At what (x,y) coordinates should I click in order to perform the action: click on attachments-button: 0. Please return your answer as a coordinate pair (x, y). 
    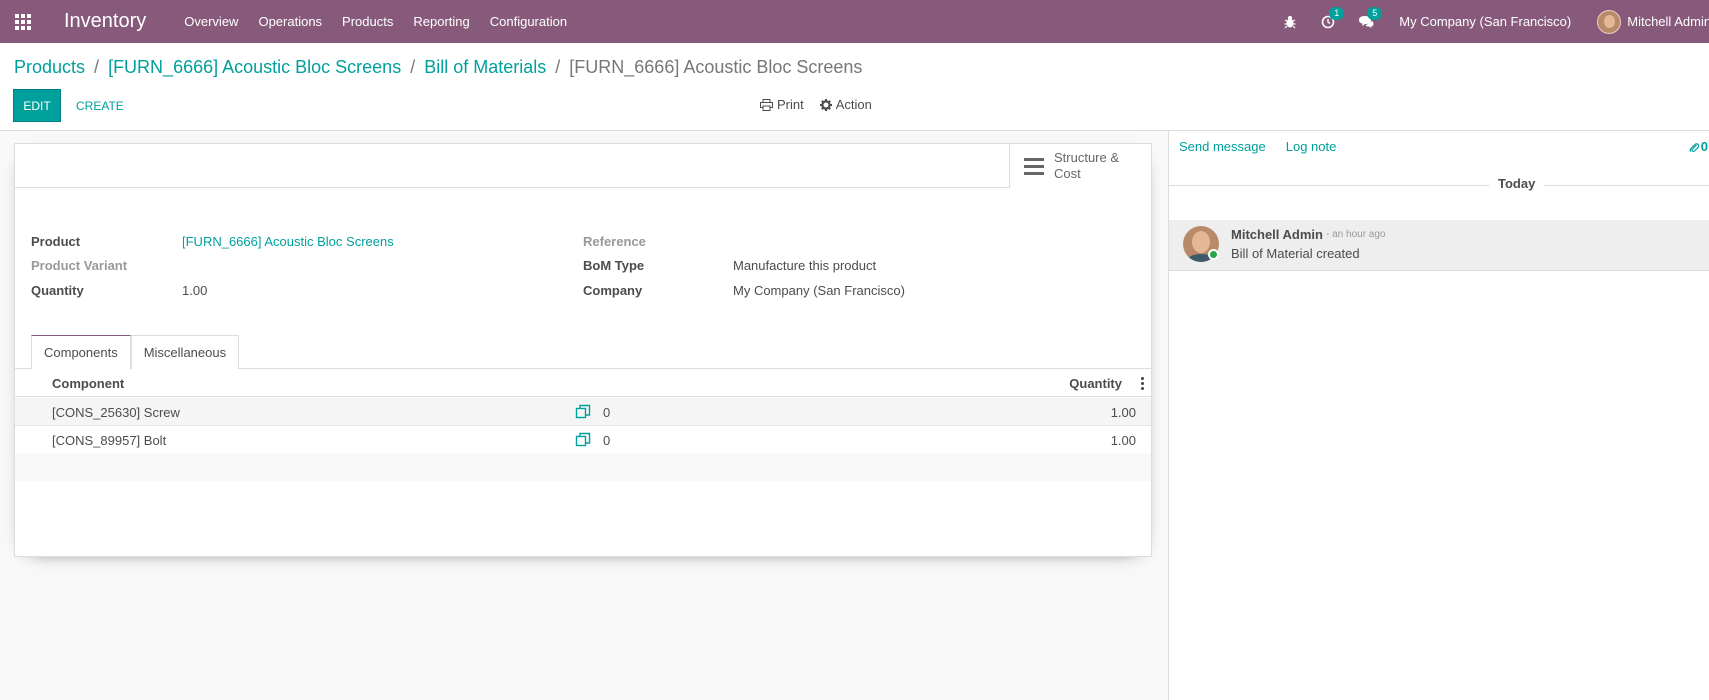
    Looking at the image, I should click on (1698, 146).